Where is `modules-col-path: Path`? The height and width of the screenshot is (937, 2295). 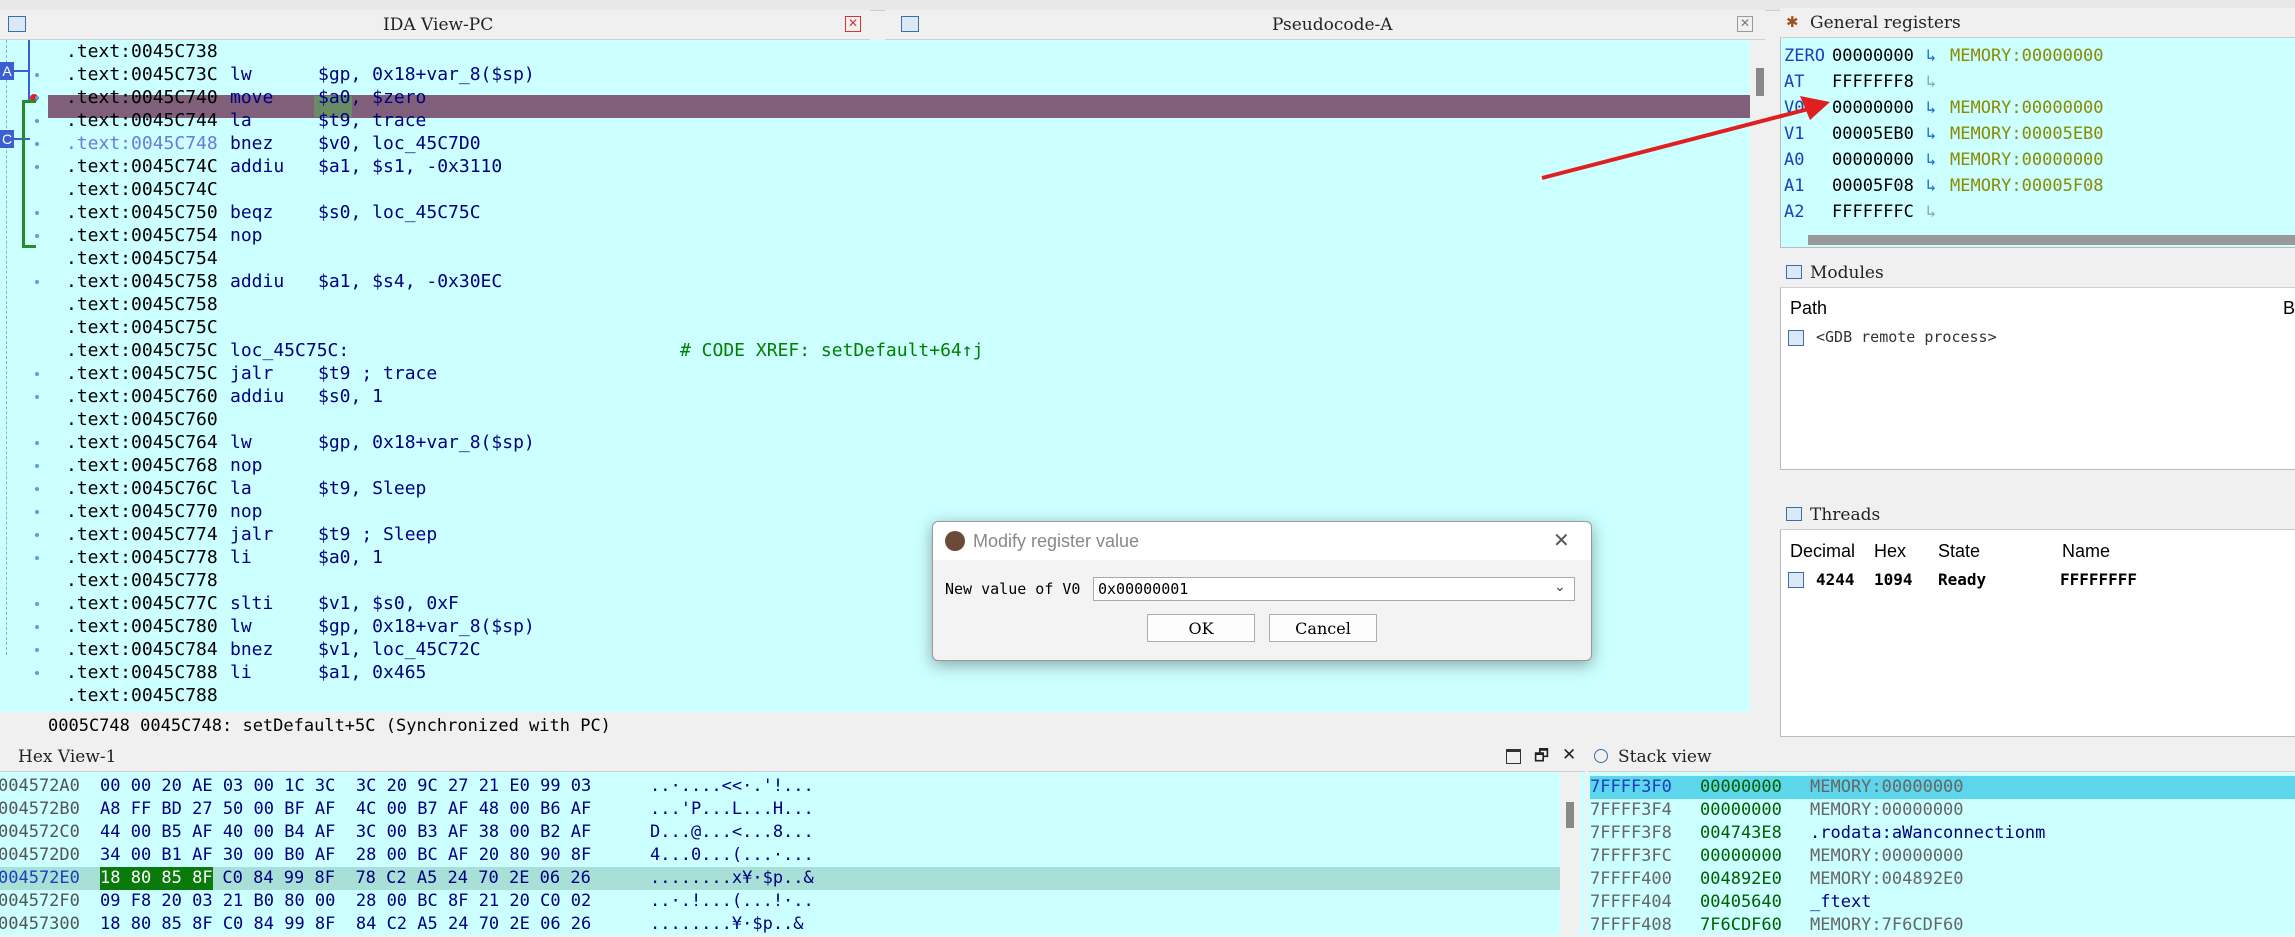 modules-col-path: Path is located at coordinates (1808, 308).